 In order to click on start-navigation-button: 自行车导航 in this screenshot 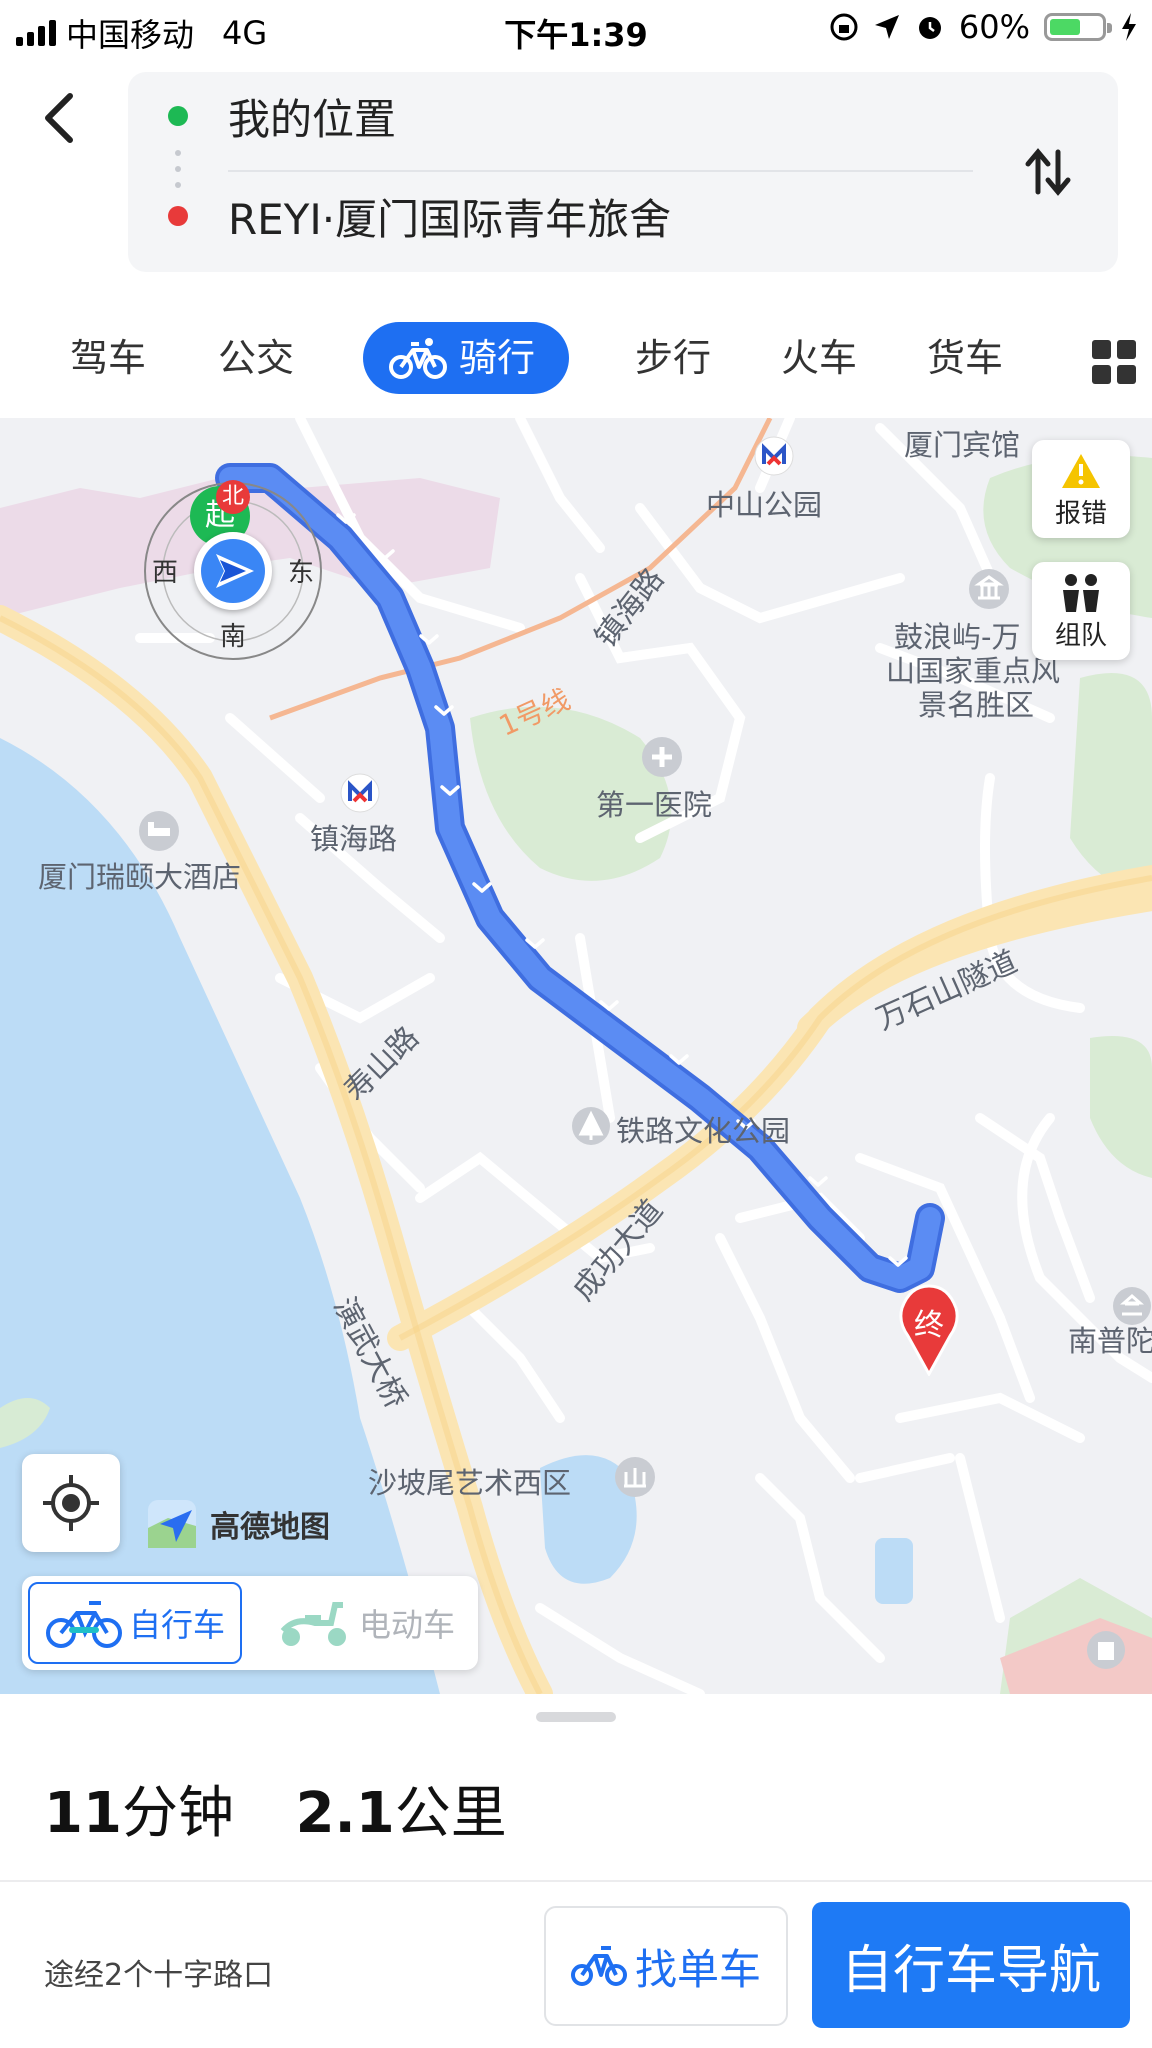, I will do `click(971, 1965)`.